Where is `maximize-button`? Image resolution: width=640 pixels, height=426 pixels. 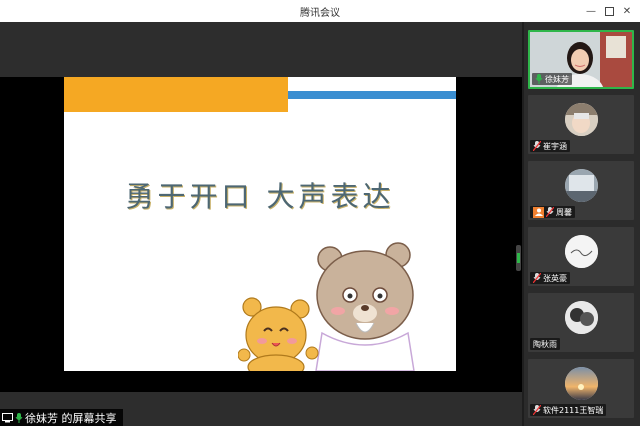
maximize-button is located at coordinates (609, 11).